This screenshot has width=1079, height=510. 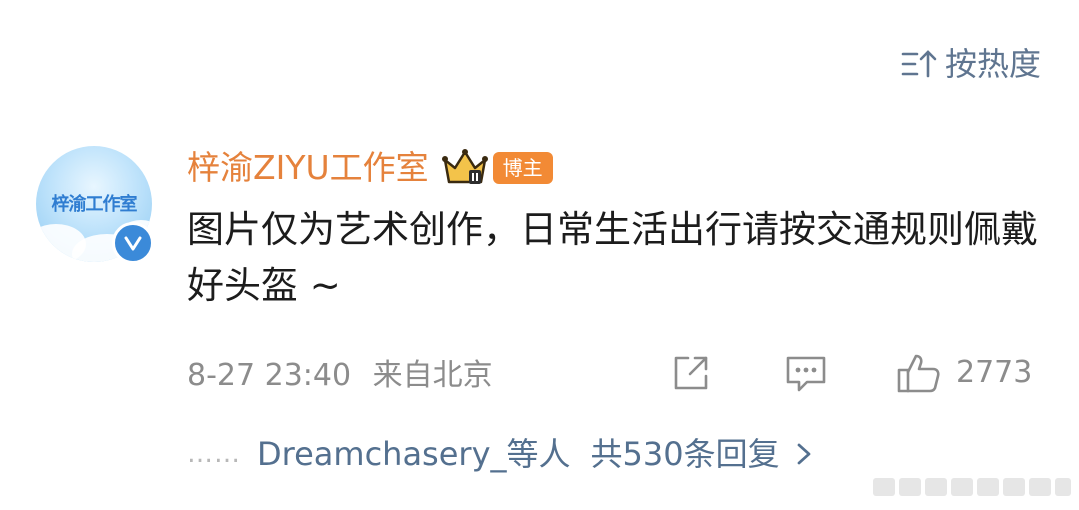 What do you see at coordinates (804, 454) in the screenshot?
I see `chevron-right-icon` at bounding box center [804, 454].